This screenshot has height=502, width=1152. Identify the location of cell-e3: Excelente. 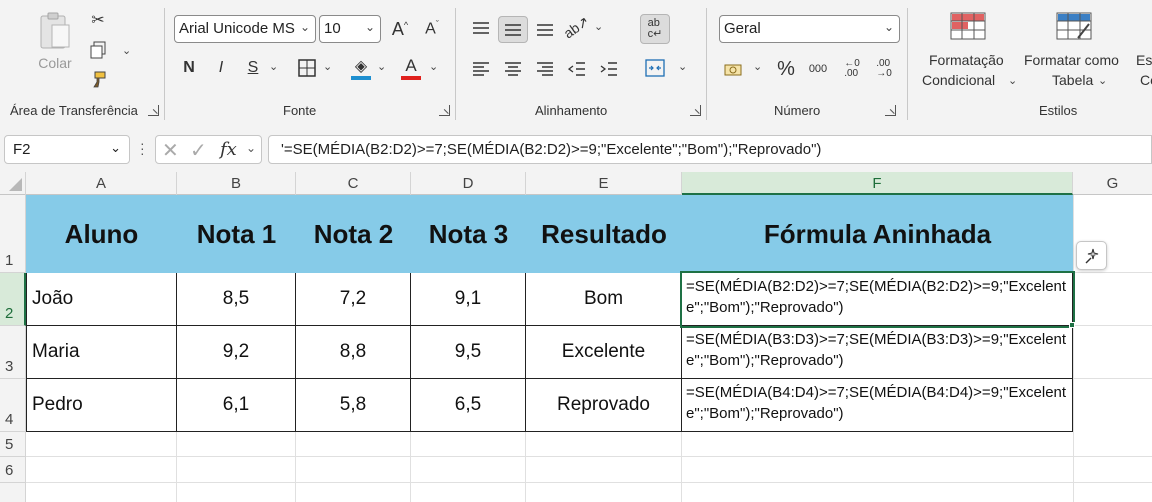
(604, 352).